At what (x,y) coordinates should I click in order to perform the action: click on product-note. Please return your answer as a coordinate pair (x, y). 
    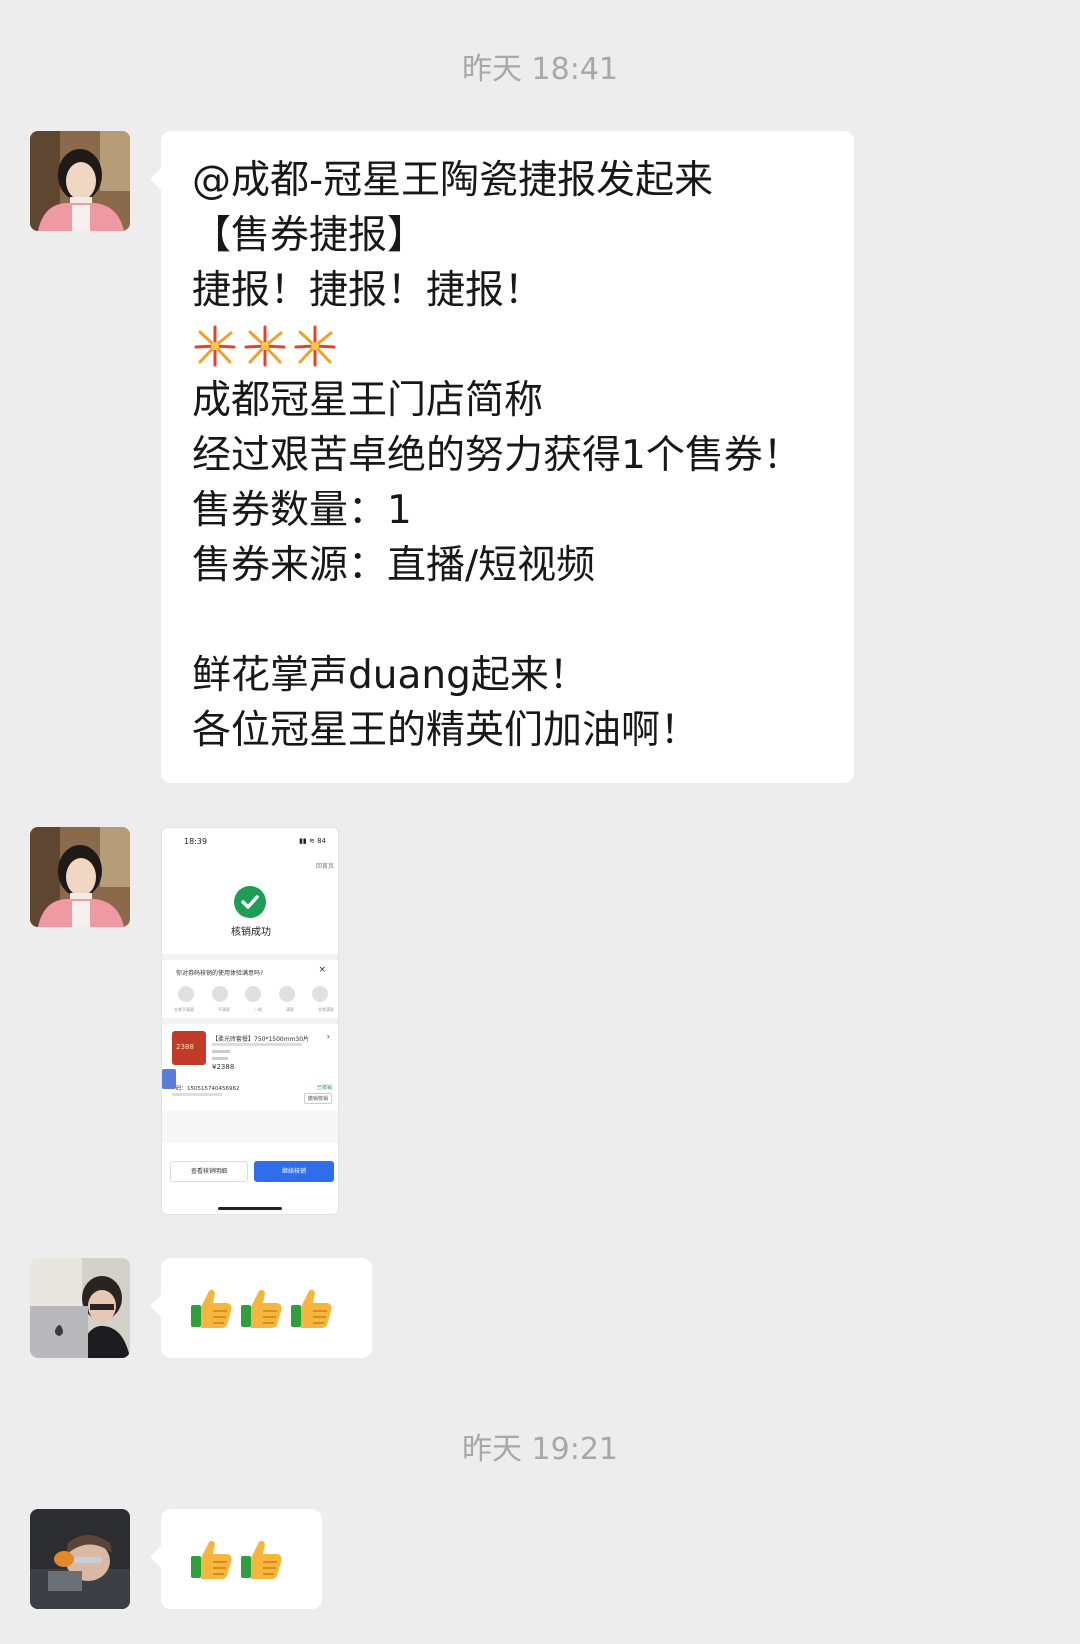
    Looking at the image, I should click on (220, 1058).